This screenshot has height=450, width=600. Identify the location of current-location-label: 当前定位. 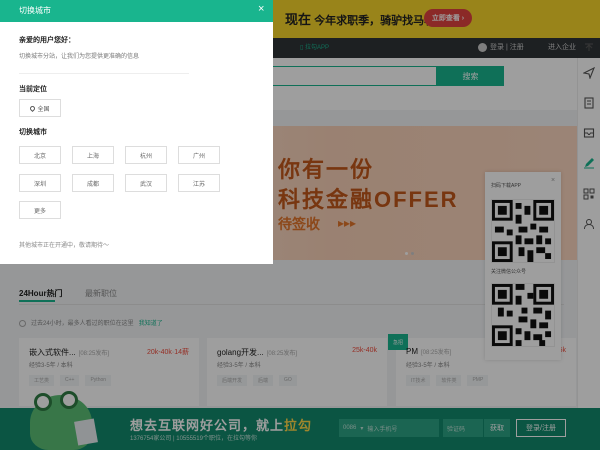
(33, 89).